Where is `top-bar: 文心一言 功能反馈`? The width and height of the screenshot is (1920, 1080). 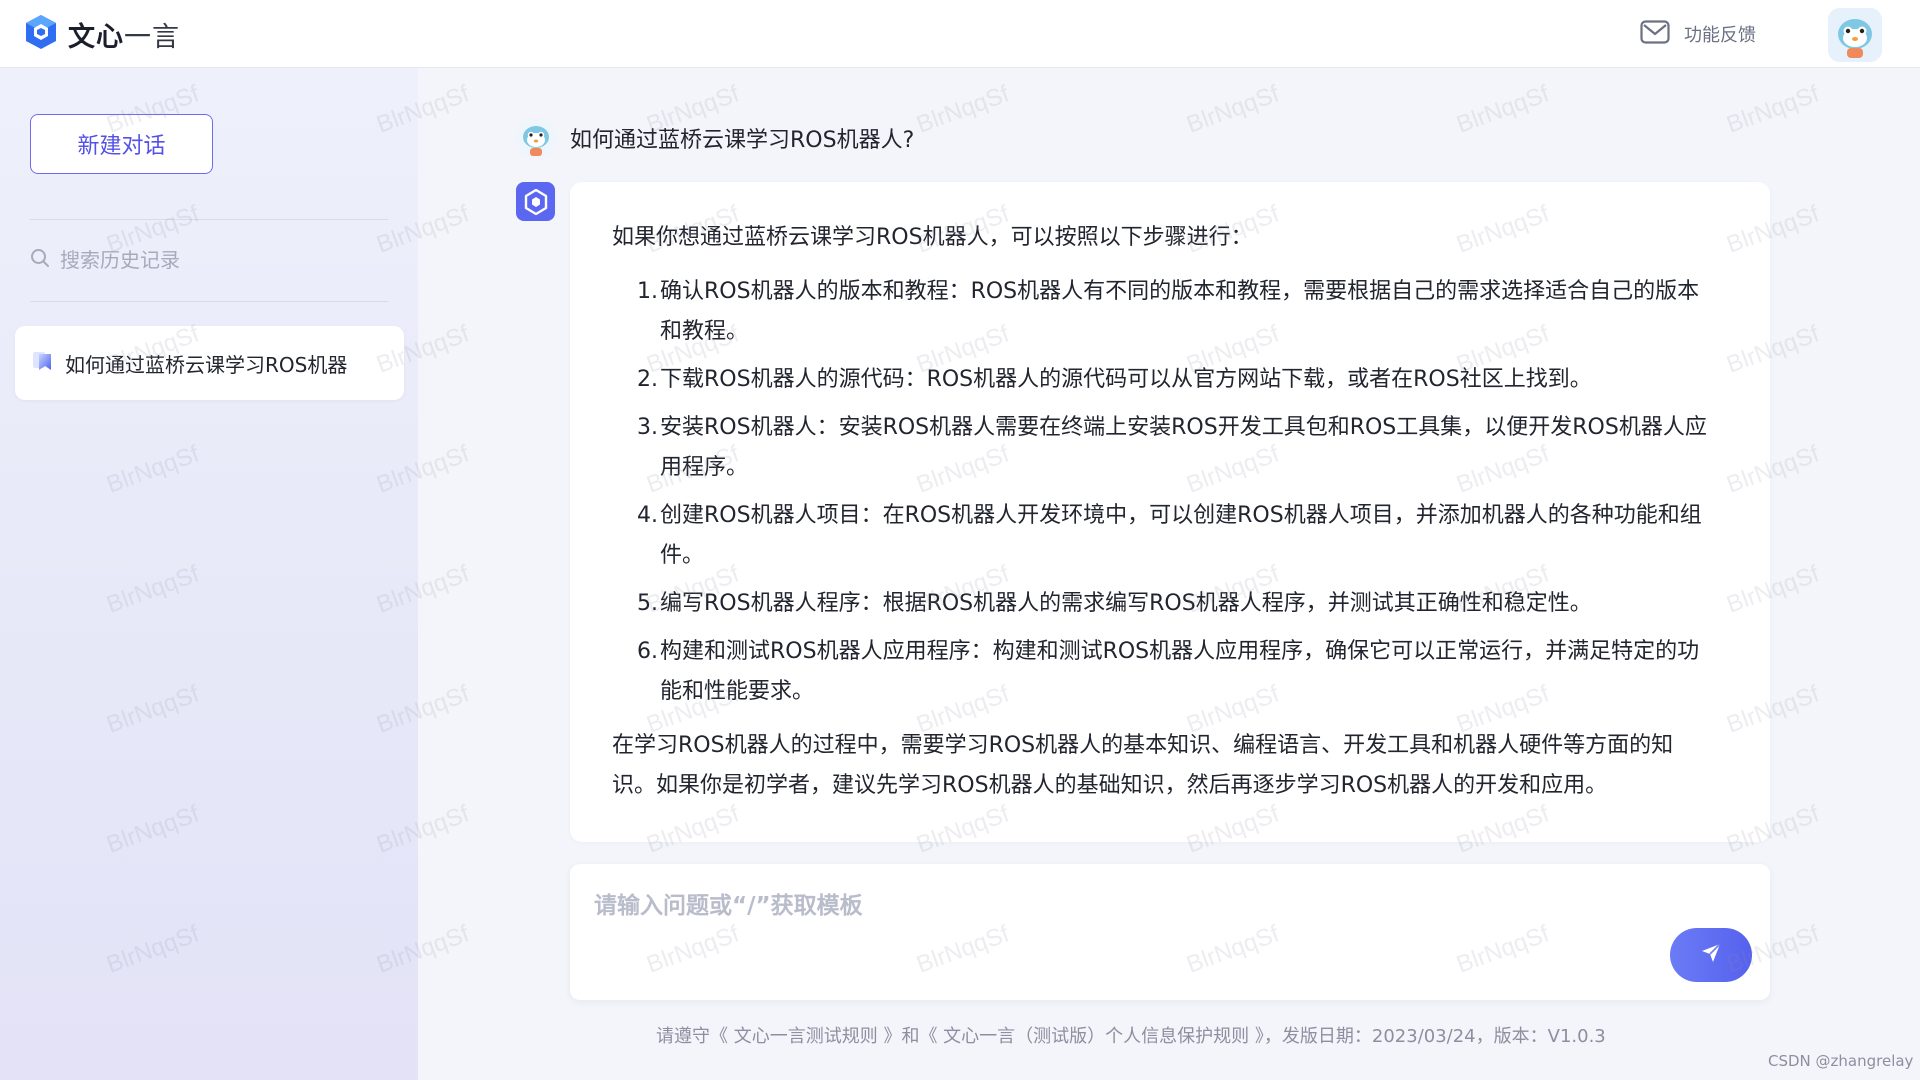
top-bar: 文心一言 功能反馈 is located at coordinates (960, 34).